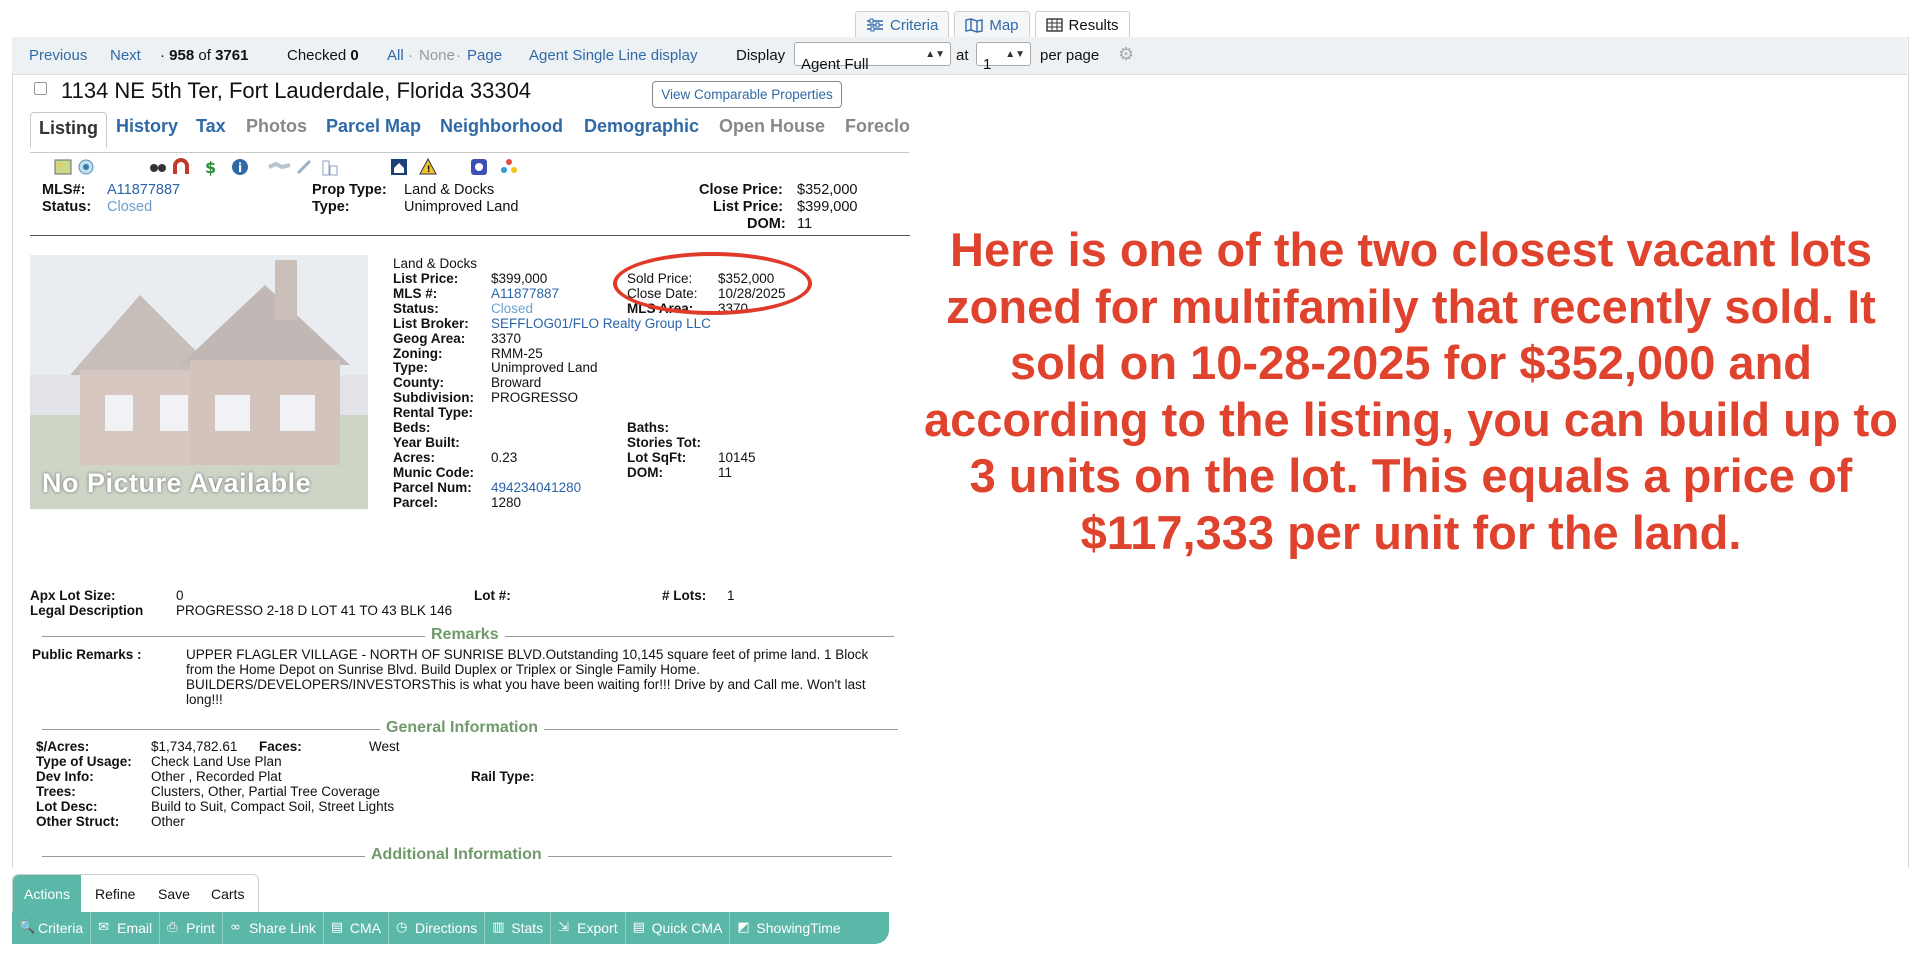  What do you see at coordinates (601, 323) in the screenshot?
I see `list-broker-link: SEFFLOG01/FLO Realty Group LLC` at bounding box center [601, 323].